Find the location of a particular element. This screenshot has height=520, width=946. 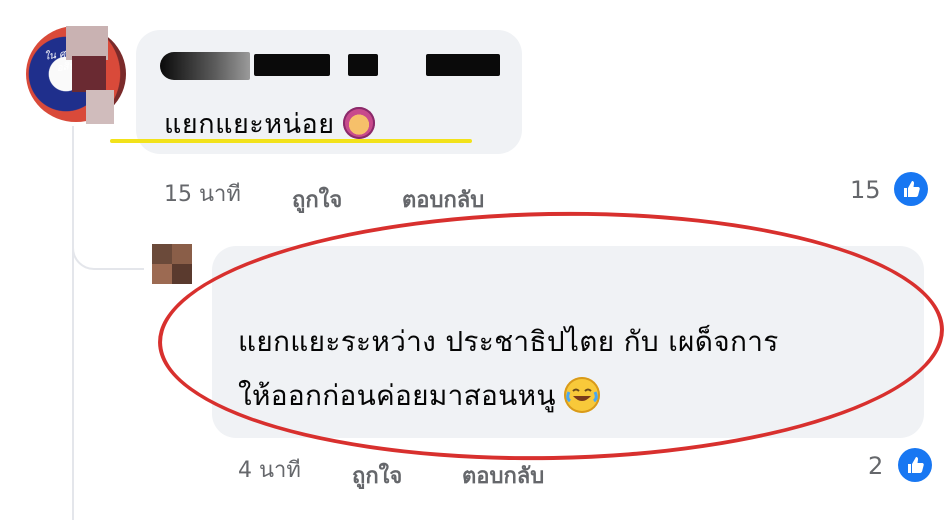

comment-bubble: แยกแยะหน่อย is located at coordinates (329, 92).